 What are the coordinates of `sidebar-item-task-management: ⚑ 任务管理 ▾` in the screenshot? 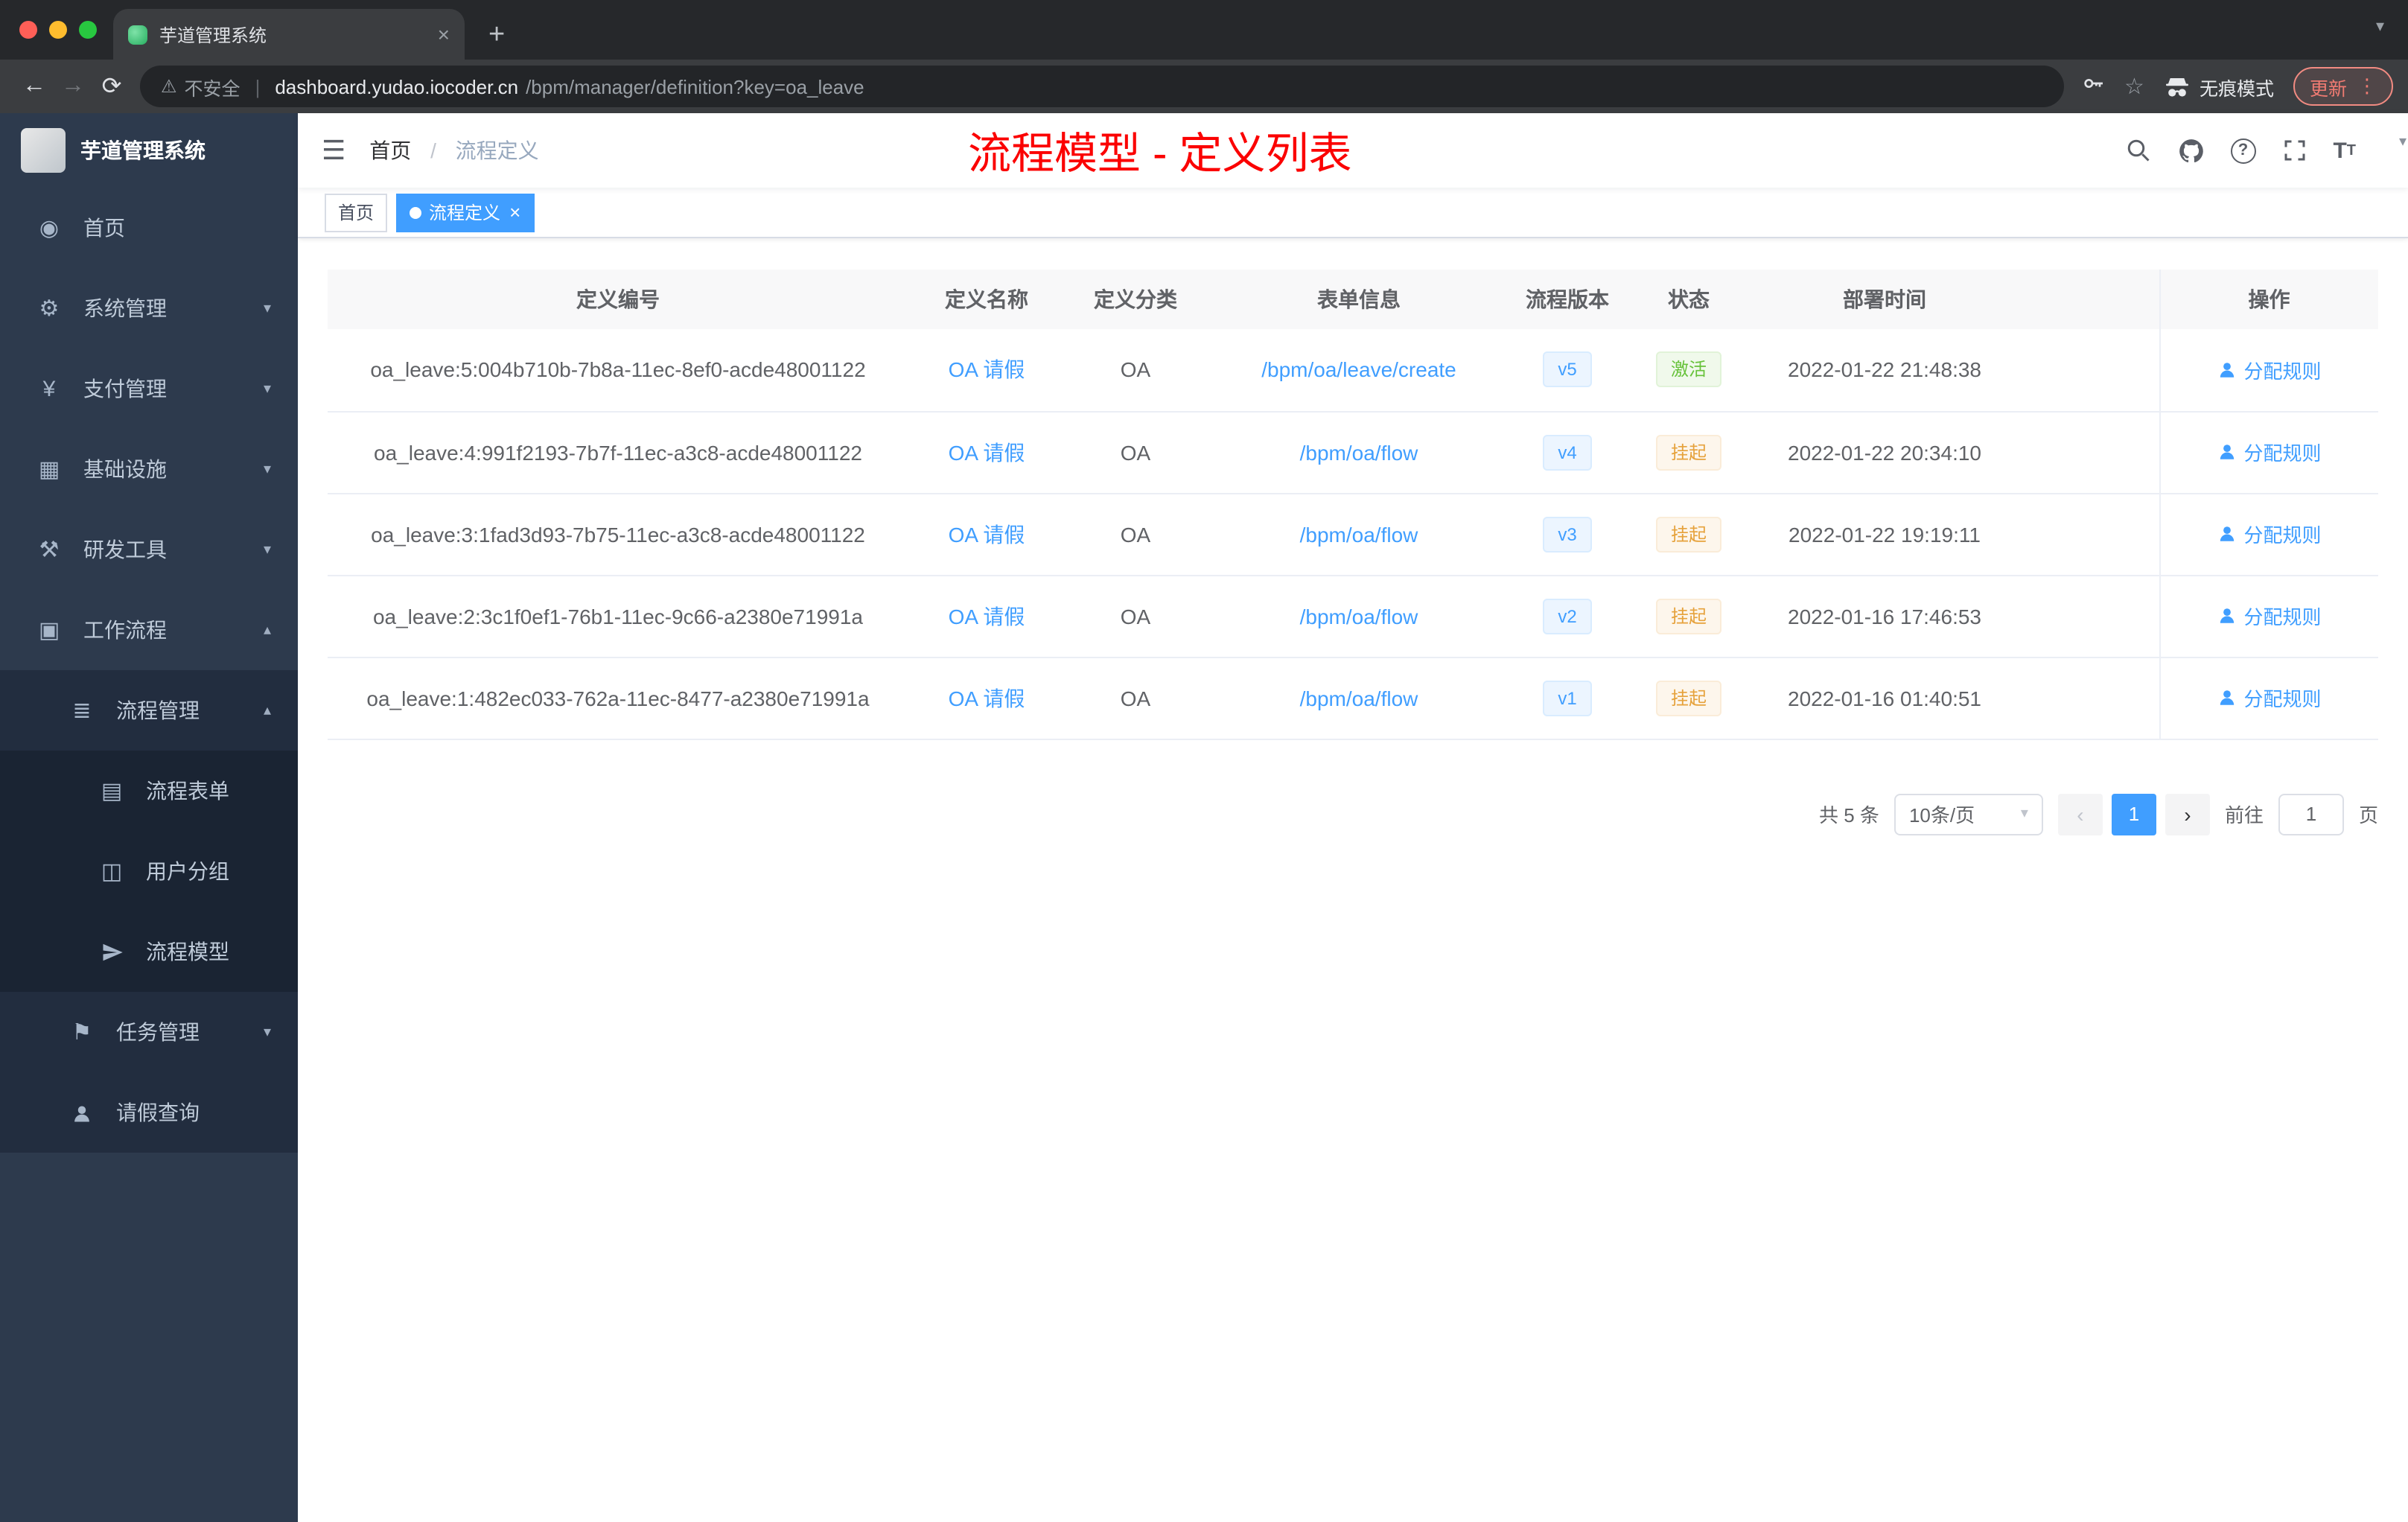 It's located at (149, 1032).